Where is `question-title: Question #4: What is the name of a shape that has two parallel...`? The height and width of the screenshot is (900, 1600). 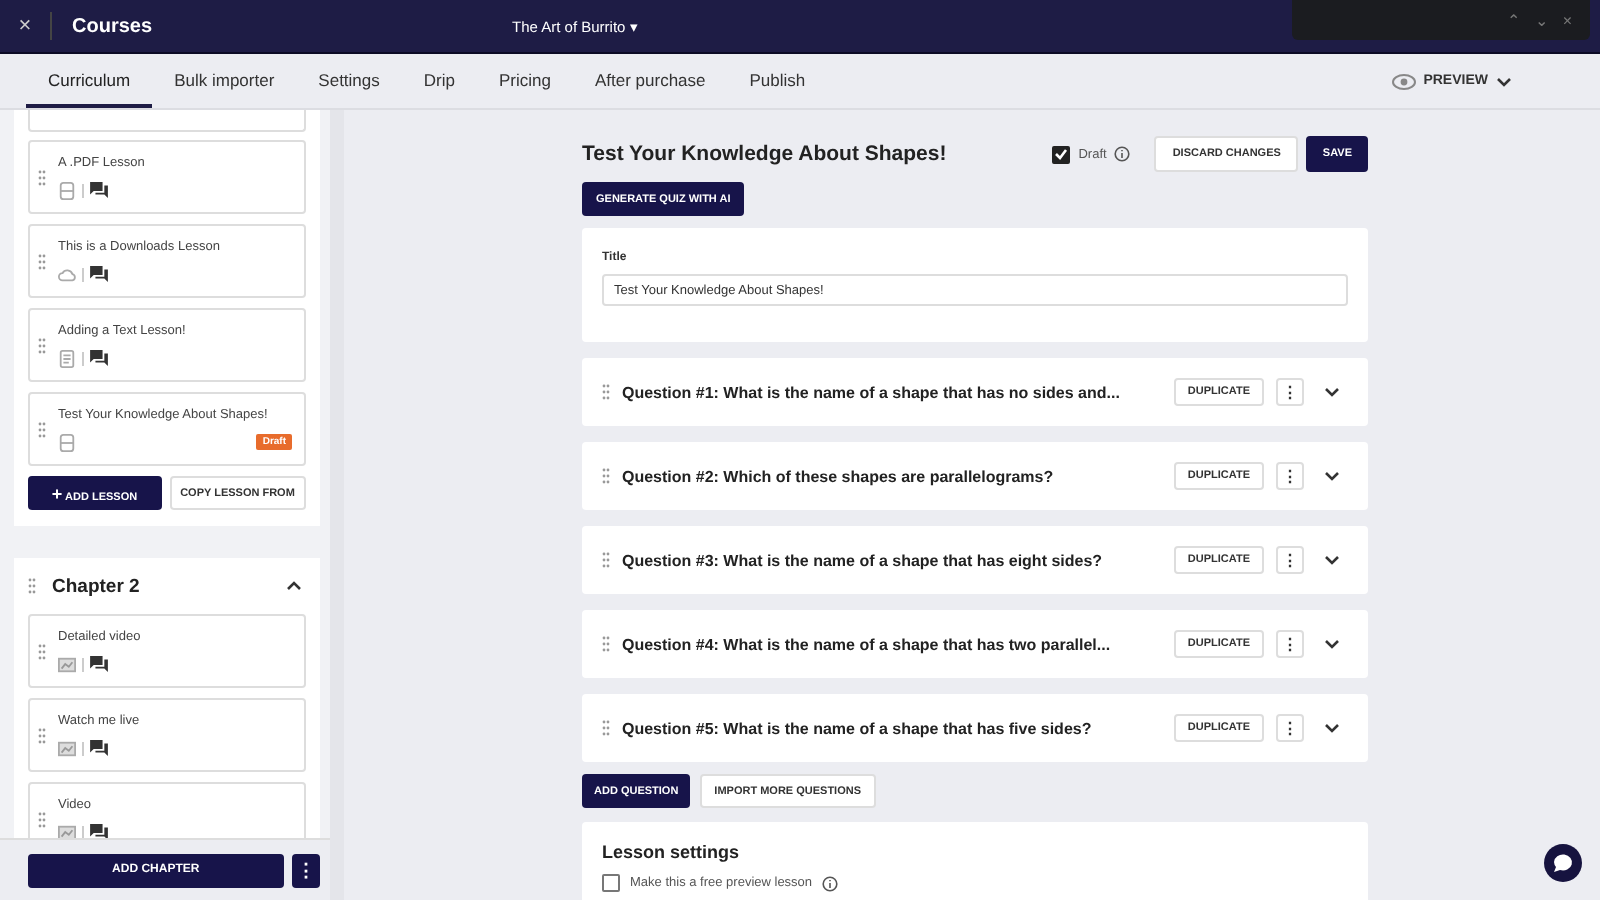 question-title: Question #4: What is the name of a shape that has two parallel... is located at coordinates (867, 644).